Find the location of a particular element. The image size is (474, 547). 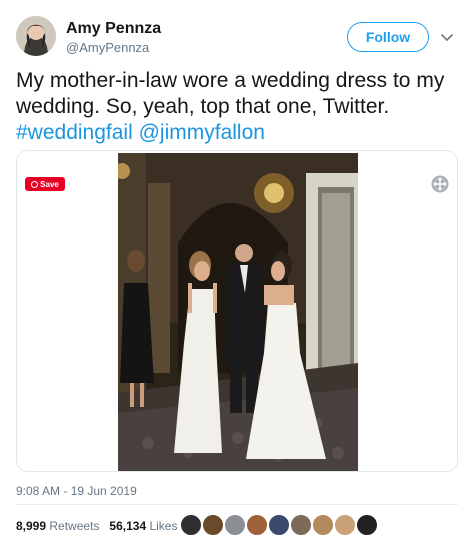

retweets-label: Retweets is located at coordinates (74, 526).